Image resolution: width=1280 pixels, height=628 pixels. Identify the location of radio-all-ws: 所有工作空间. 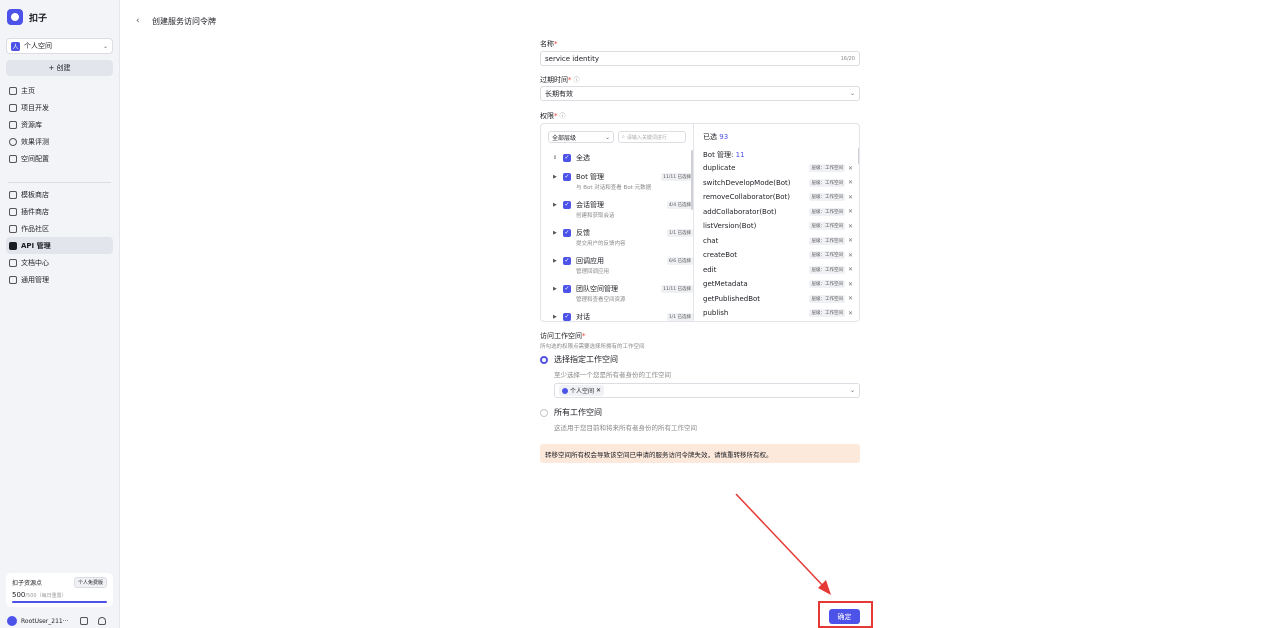
(571, 412).